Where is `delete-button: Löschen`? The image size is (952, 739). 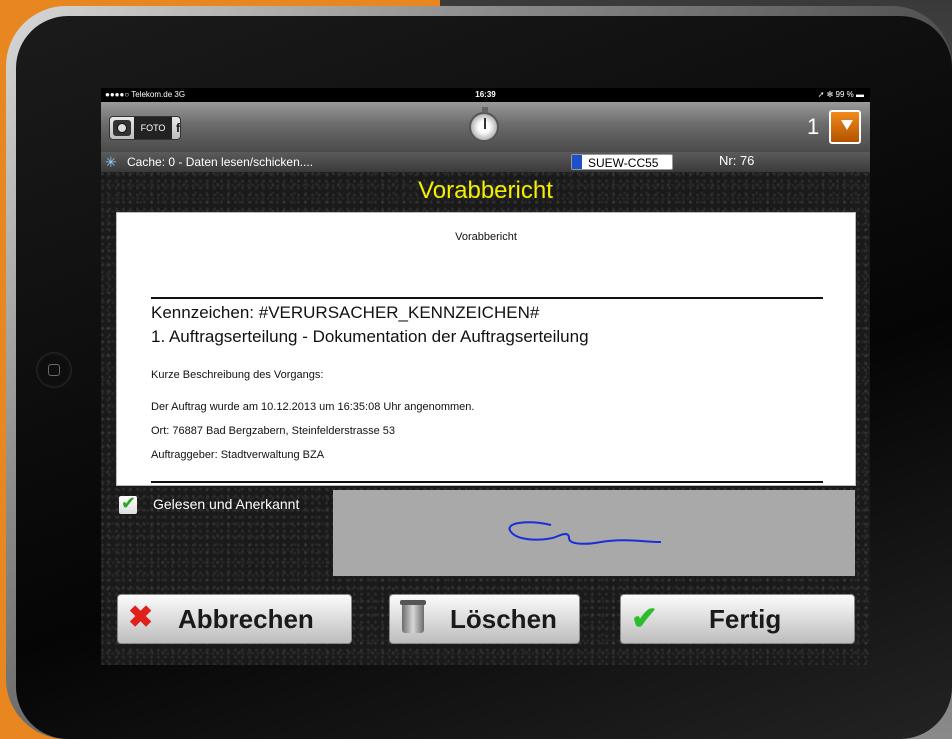
delete-button: Löschen is located at coordinates (484, 619).